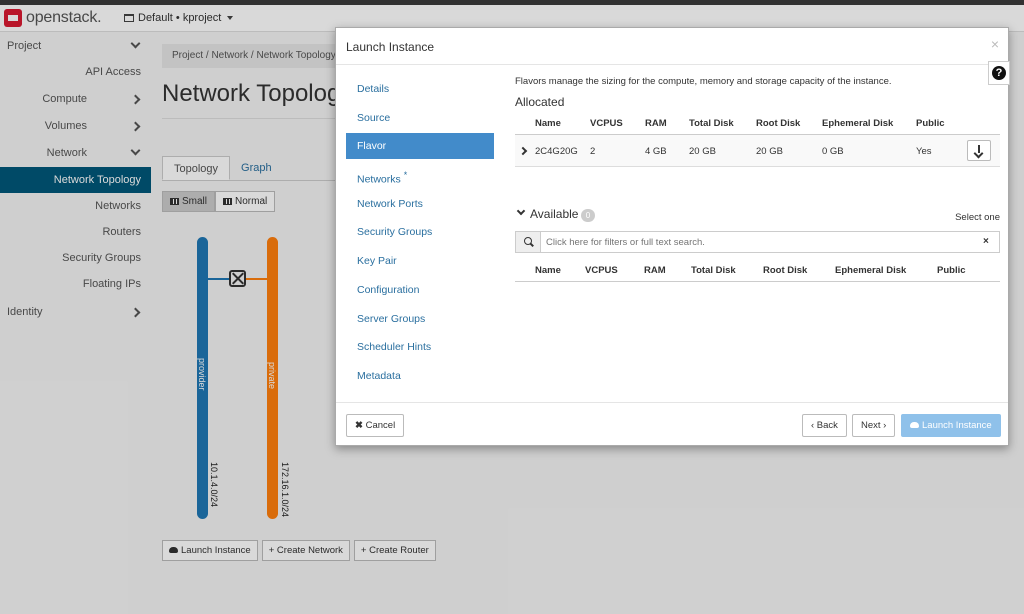  What do you see at coordinates (420, 319) in the screenshot?
I see `step-server-groups: Server Groups` at bounding box center [420, 319].